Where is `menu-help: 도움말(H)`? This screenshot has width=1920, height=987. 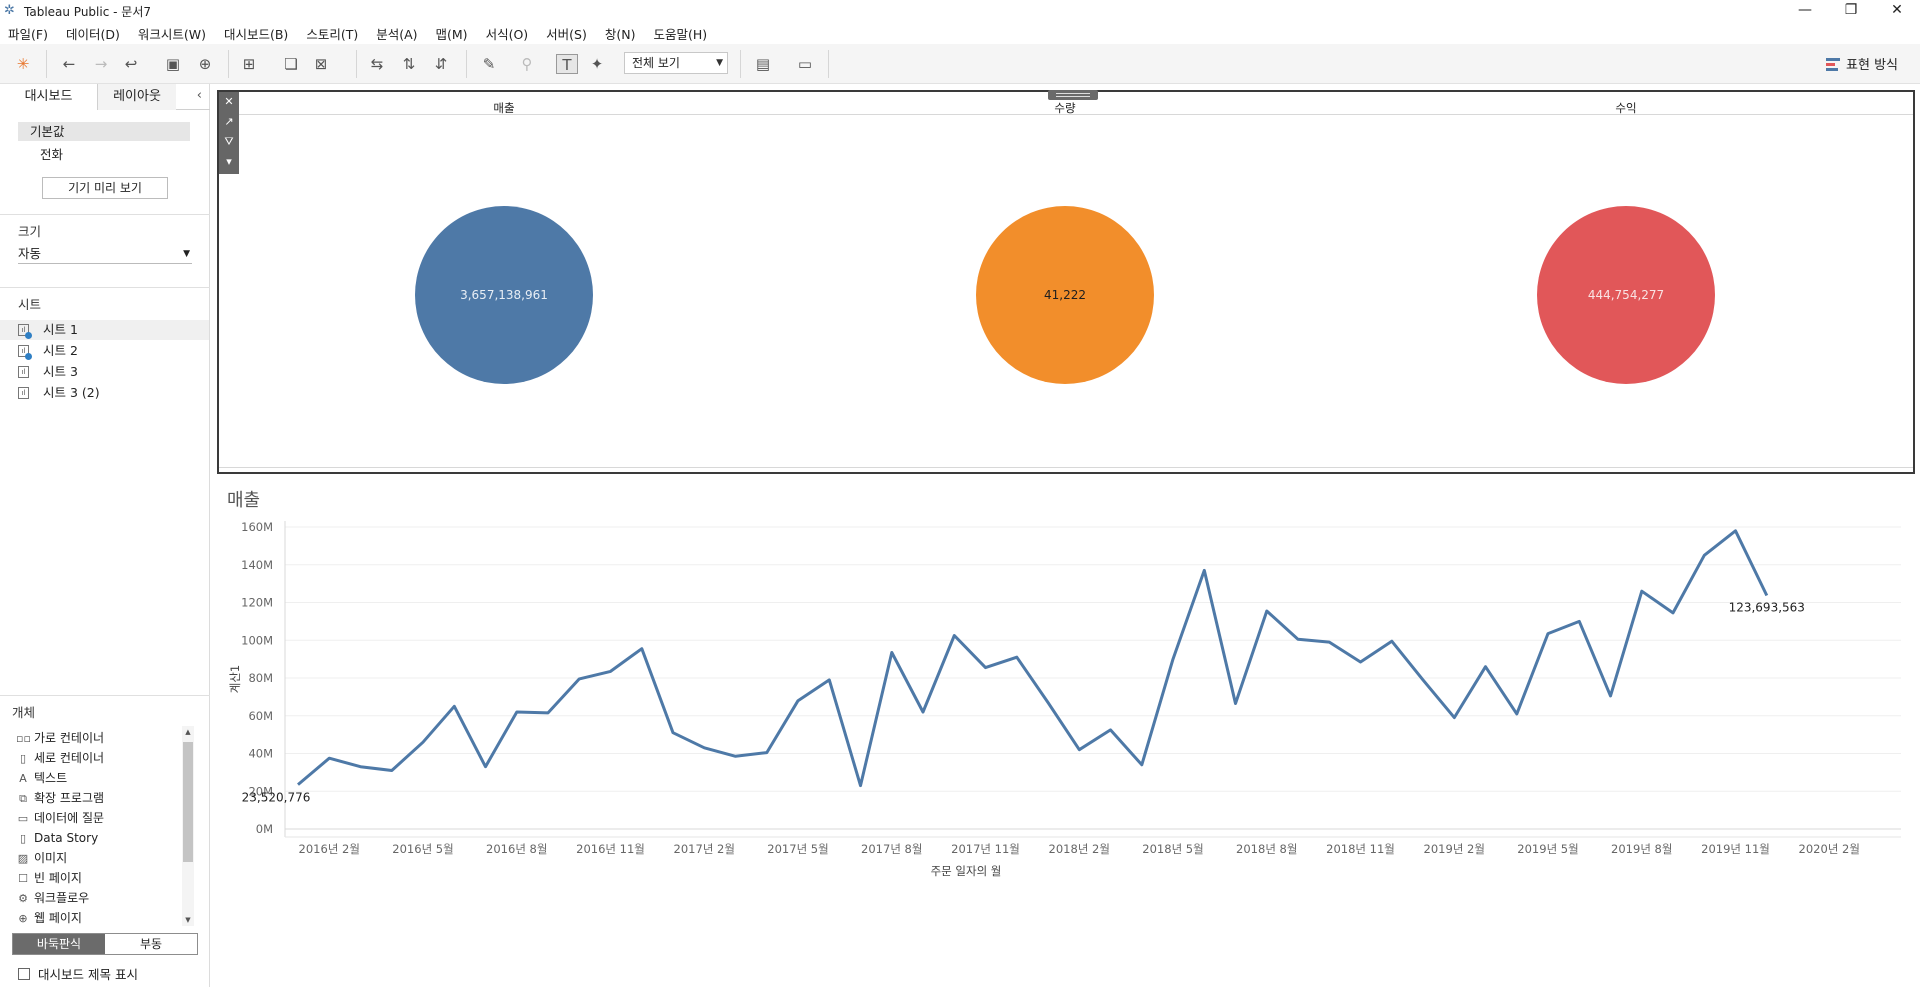 menu-help: 도움말(H) is located at coordinates (680, 33).